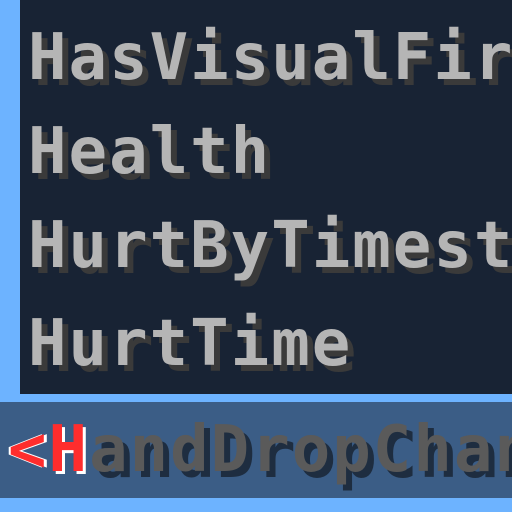 This screenshot has height=512, width=512. I want to click on list-item-health: Health, so click(149, 152).